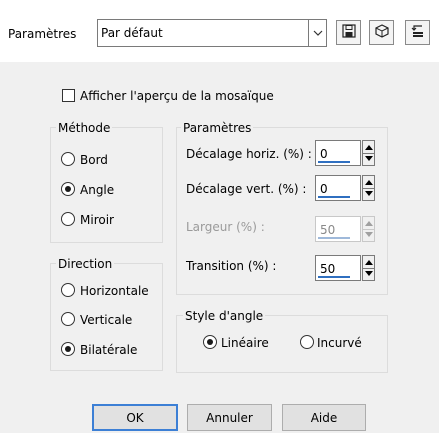 This screenshot has width=439, height=433. I want to click on decalage-vert-input: 0, so click(338, 188).